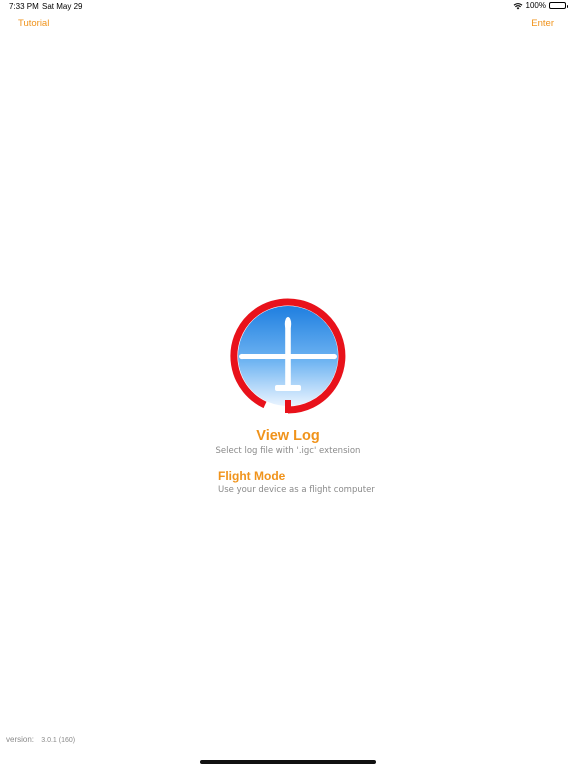  Describe the element at coordinates (62, 6) in the screenshot. I see `status-date: Sat May 29` at that location.